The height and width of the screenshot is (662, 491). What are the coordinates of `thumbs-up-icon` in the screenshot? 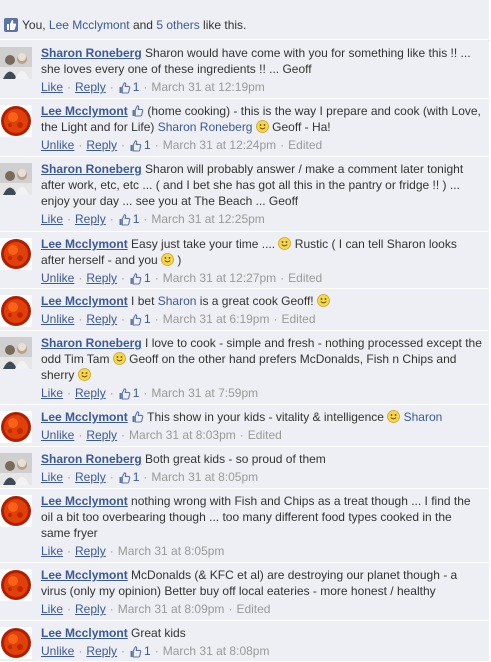 It's located at (124, 87).